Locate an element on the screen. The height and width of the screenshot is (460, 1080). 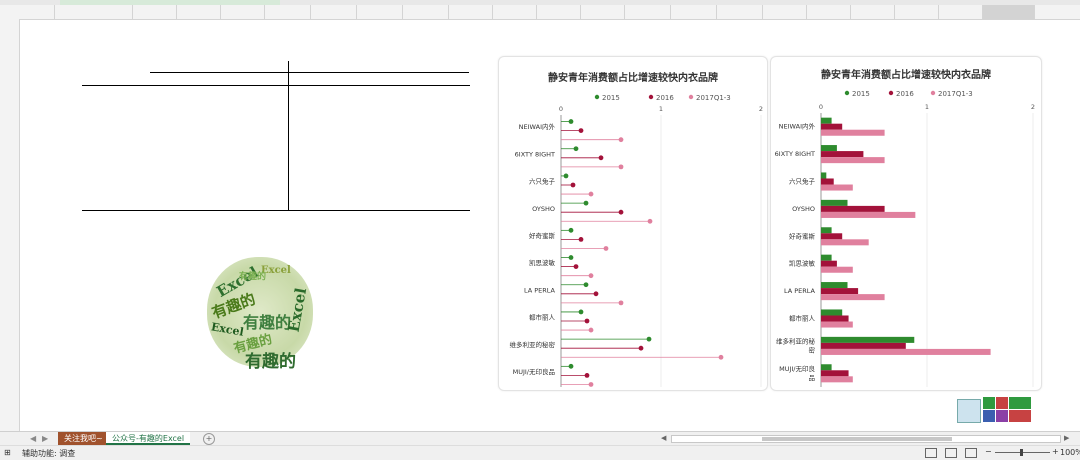
normal-view-icon is located at coordinates (931, 453).